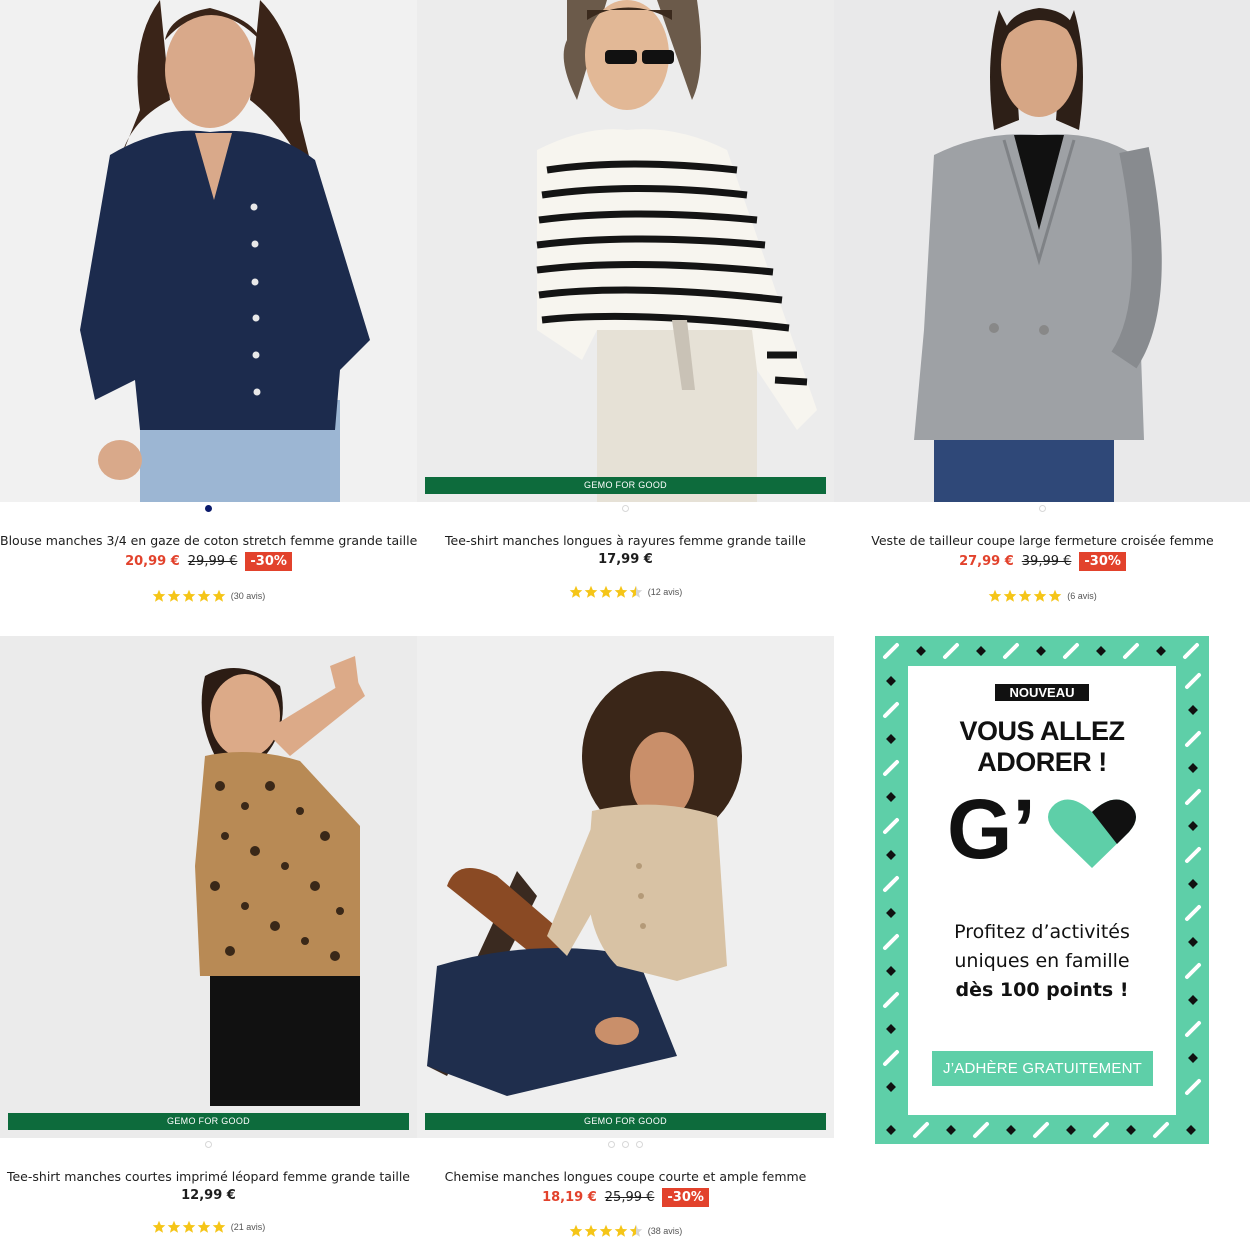 Image resolution: width=1250 pixels, height=1239 pixels. I want to click on price: 17,99 €, so click(625, 559).